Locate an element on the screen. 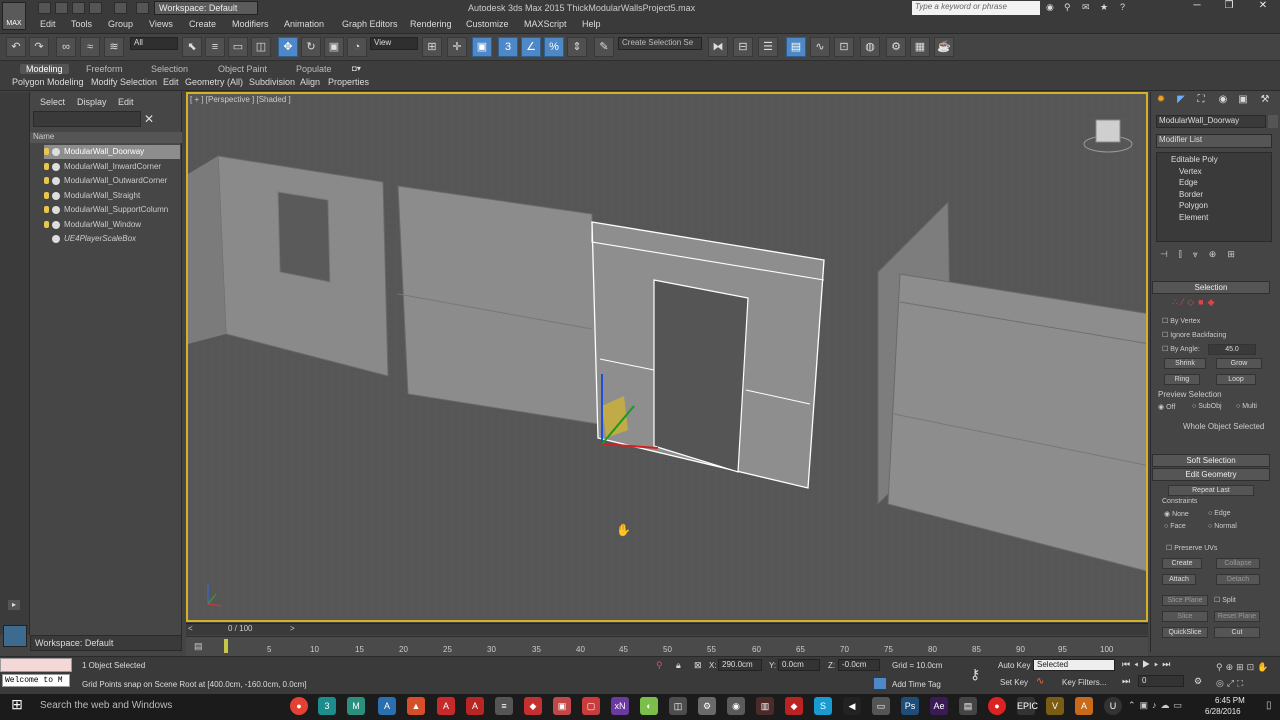 This screenshot has height=720, width=1280. selection-rollout: Selection is located at coordinates (1211, 287).